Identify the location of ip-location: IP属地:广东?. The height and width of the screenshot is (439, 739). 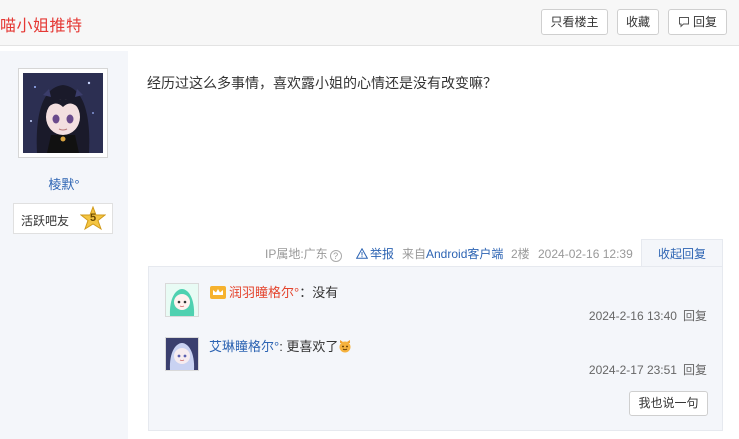
(303, 254).